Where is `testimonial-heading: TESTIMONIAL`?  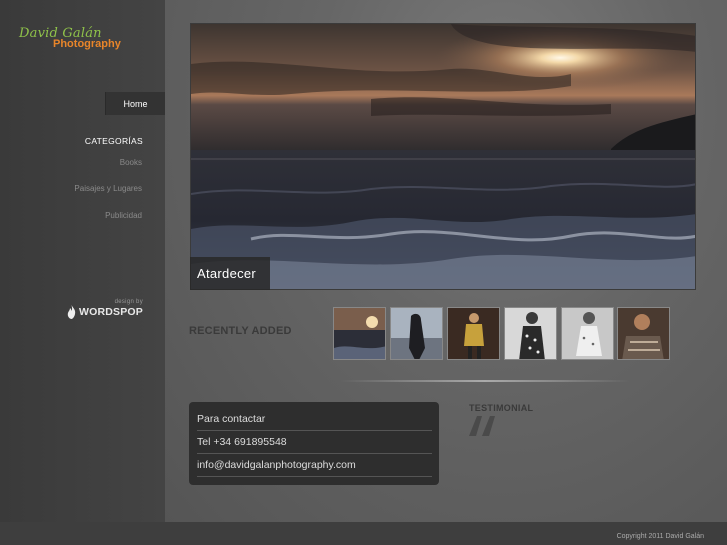
testimonial-heading: TESTIMONIAL is located at coordinates (501, 408).